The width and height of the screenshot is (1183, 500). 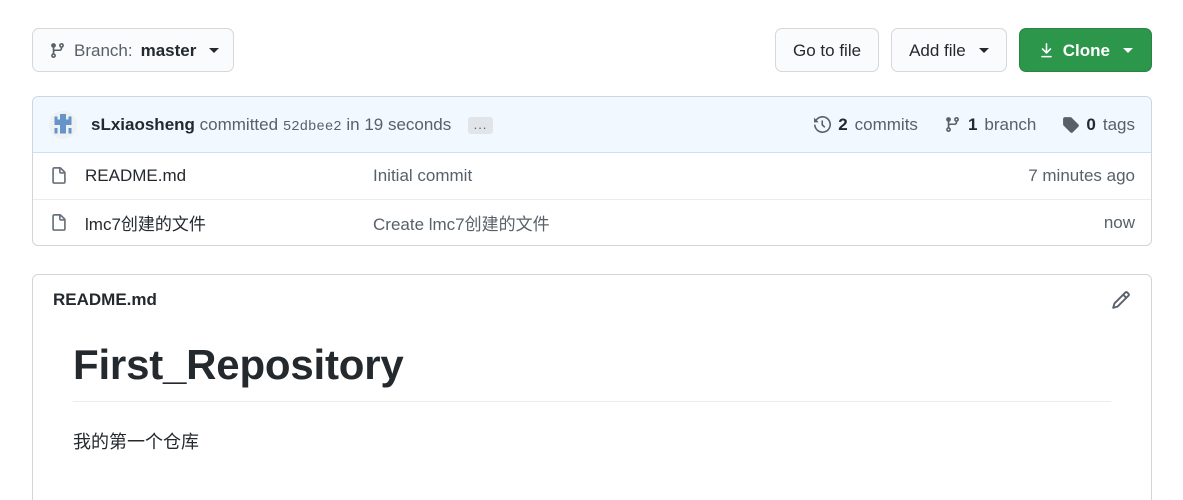 I want to click on repo-stats: 2 commits 1 branch 0 tags, so click(x=974, y=125).